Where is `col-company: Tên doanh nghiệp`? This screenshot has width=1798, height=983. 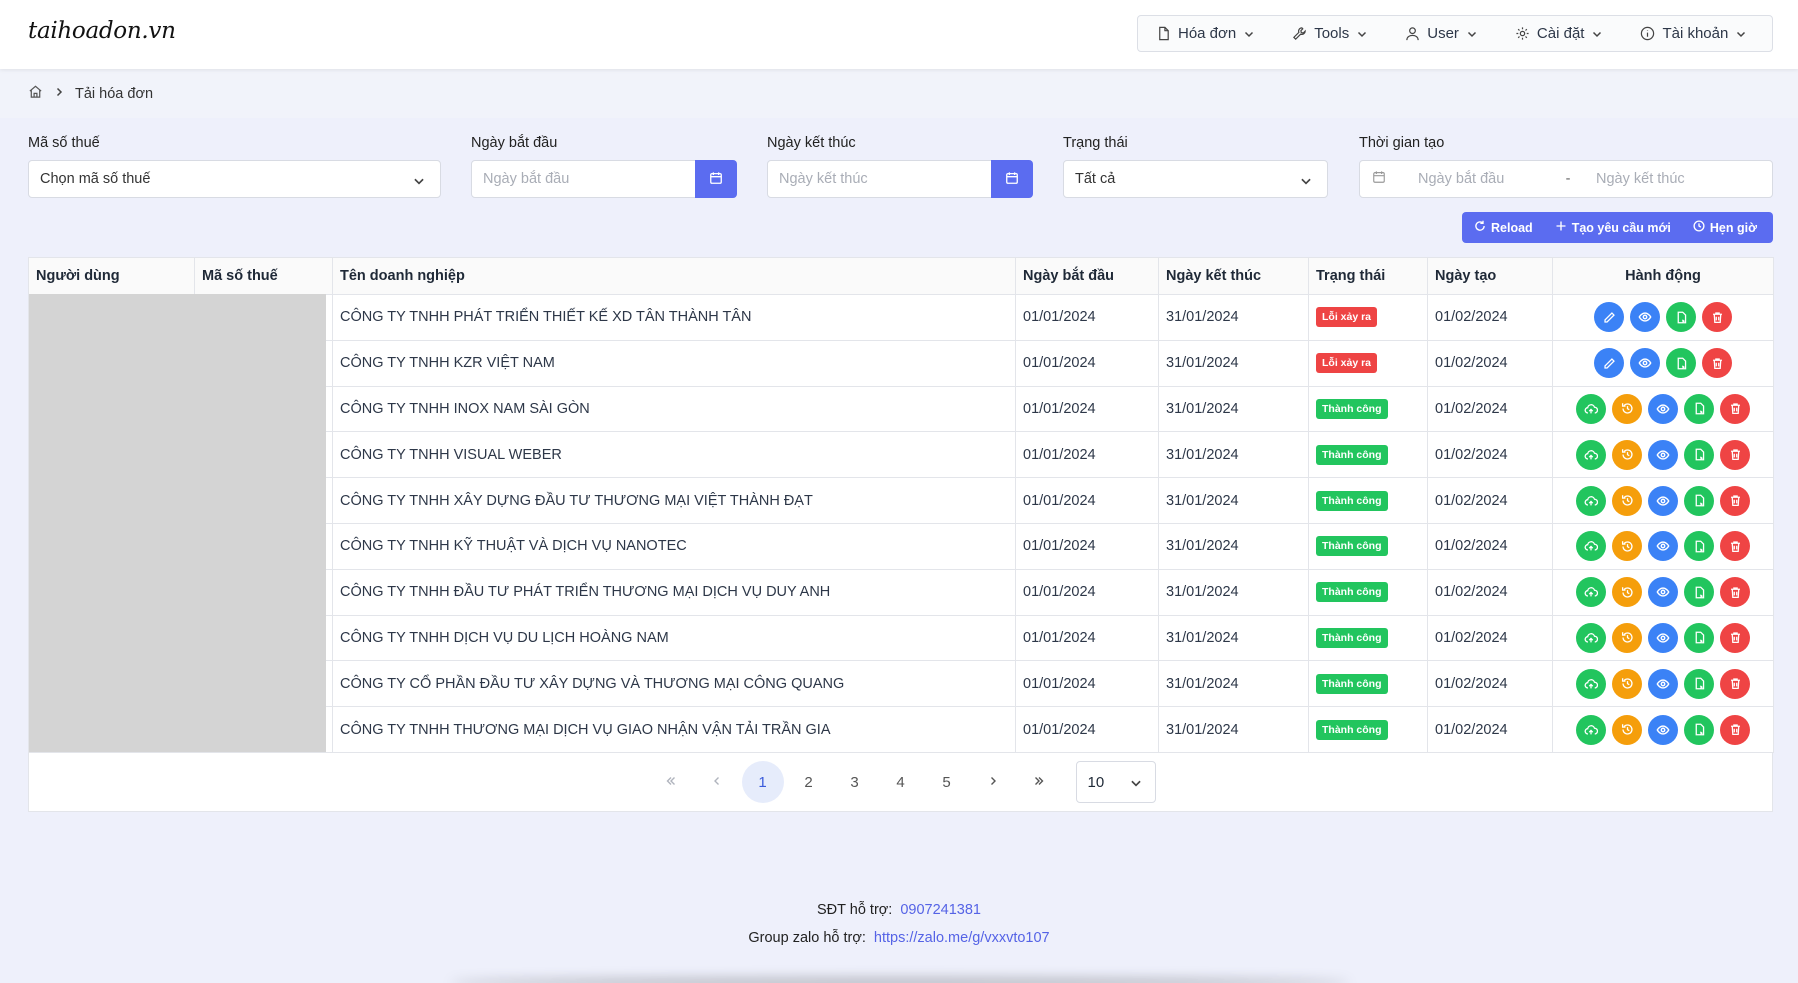 col-company: Tên doanh nghiệp is located at coordinates (674, 276).